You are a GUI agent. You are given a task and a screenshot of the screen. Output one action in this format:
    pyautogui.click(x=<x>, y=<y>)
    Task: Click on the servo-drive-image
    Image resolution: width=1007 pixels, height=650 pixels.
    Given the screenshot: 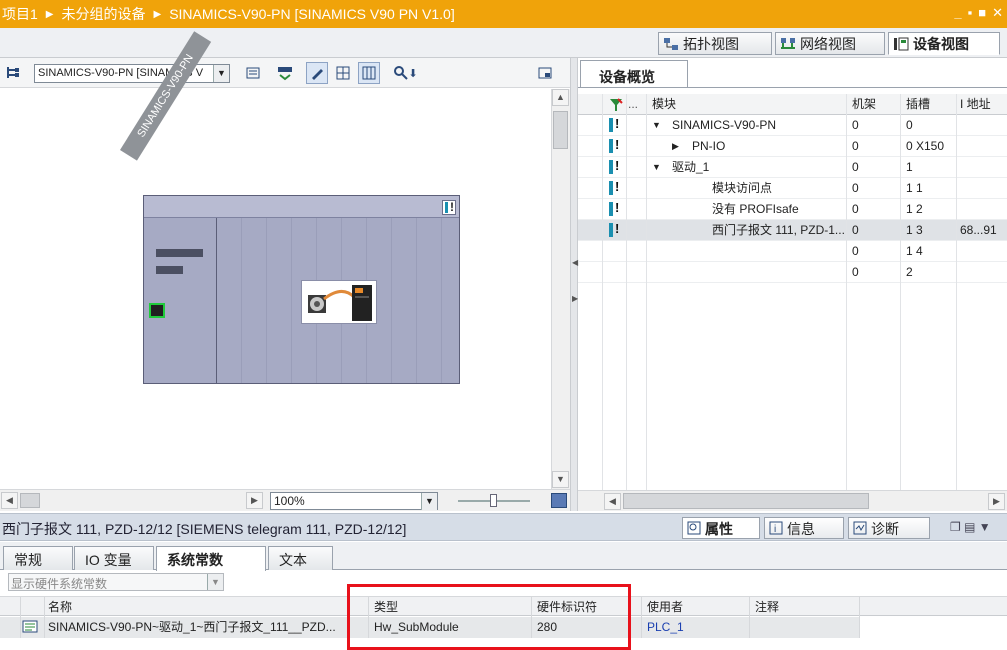 What is the action you would take?
    pyautogui.click(x=339, y=302)
    